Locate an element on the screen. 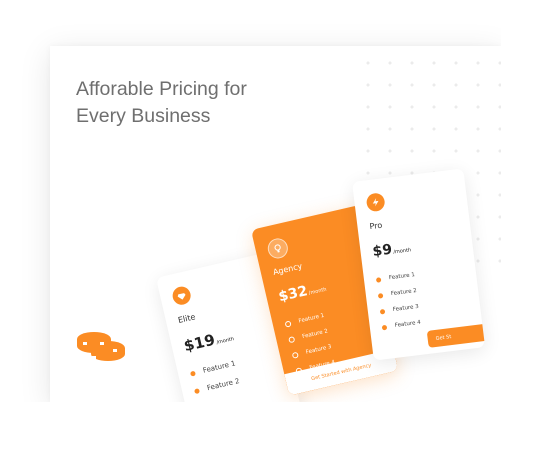 This screenshot has width=553, height=457. feature-list: Feature 1 Feature 2 is located at coordinates (214, 377).